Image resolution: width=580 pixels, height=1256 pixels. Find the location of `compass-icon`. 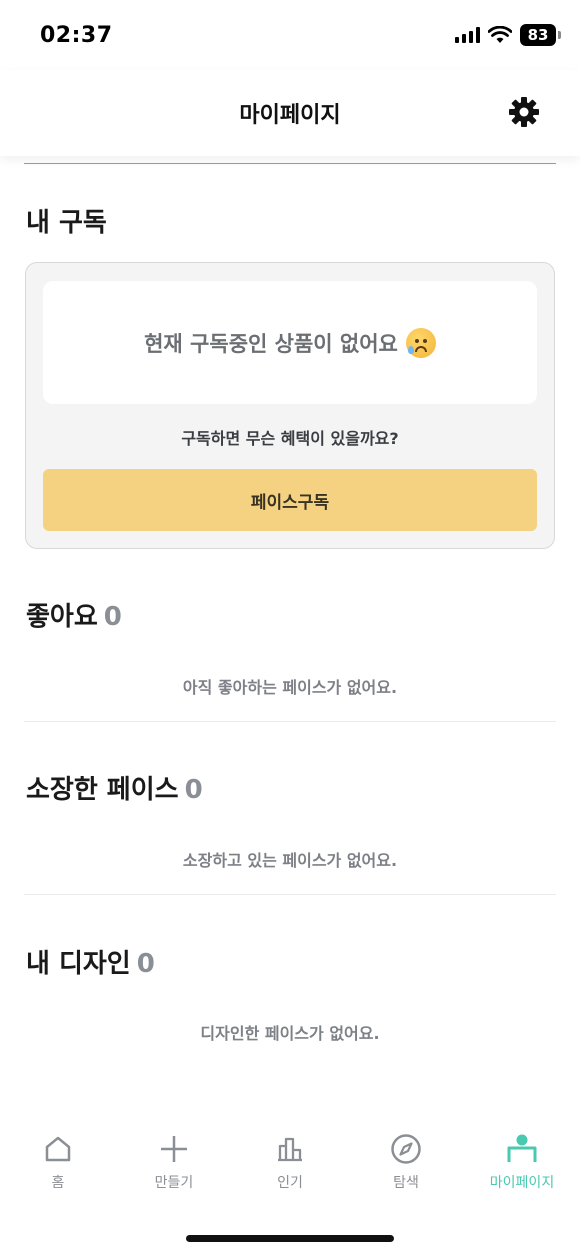

compass-icon is located at coordinates (406, 1149).